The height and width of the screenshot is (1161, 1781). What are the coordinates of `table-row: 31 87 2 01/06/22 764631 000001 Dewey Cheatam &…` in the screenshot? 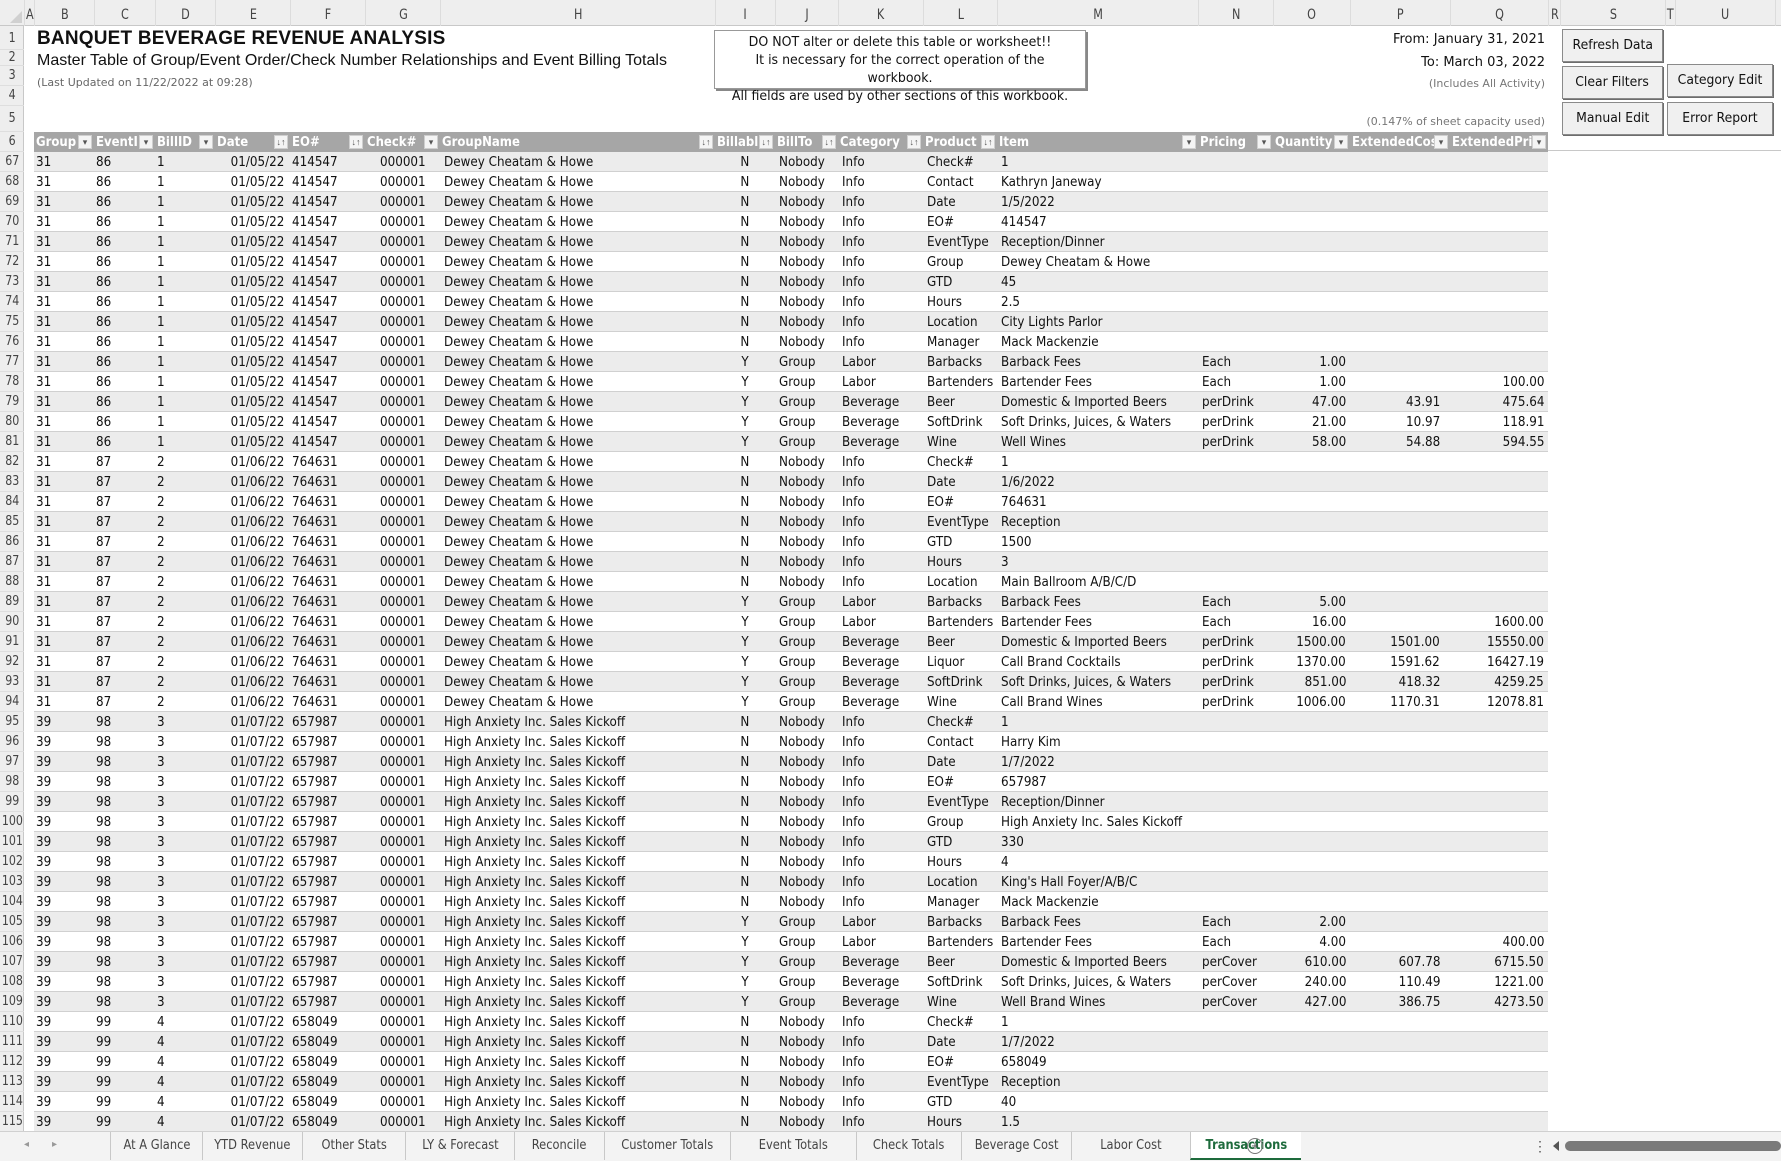 It's located at (791, 522).